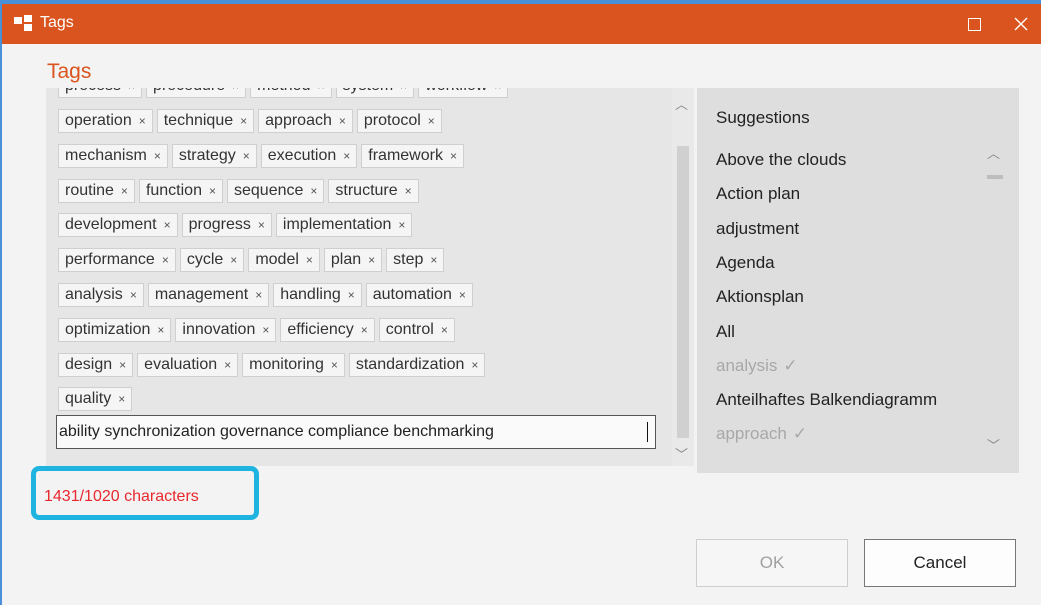 Image resolution: width=1041 pixels, height=605 pixels. Describe the element at coordinates (226, 225) in the screenshot. I see `tag-chip: progress ×` at that location.